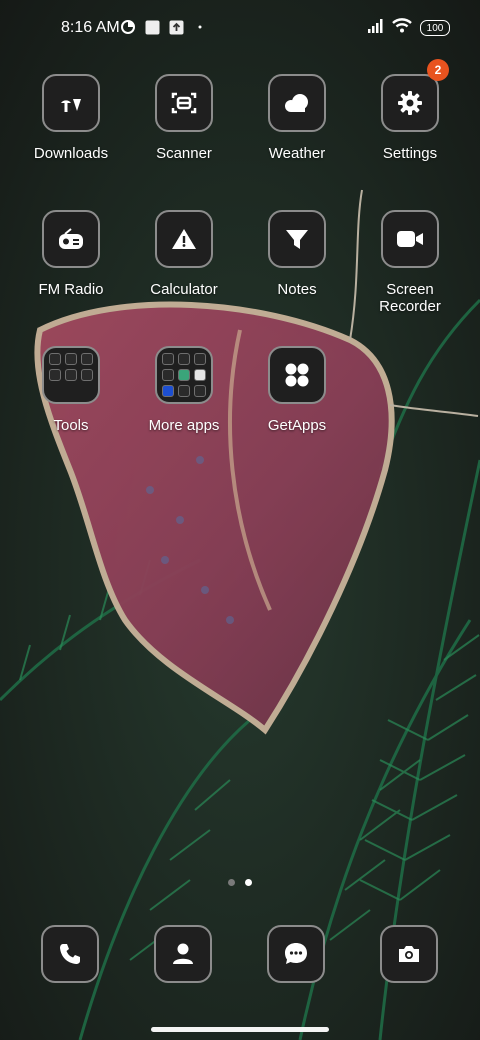 This screenshot has height=1040, width=480. Describe the element at coordinates (415, 95) in the screenshot. I see `gear-icon: 2` at that location.